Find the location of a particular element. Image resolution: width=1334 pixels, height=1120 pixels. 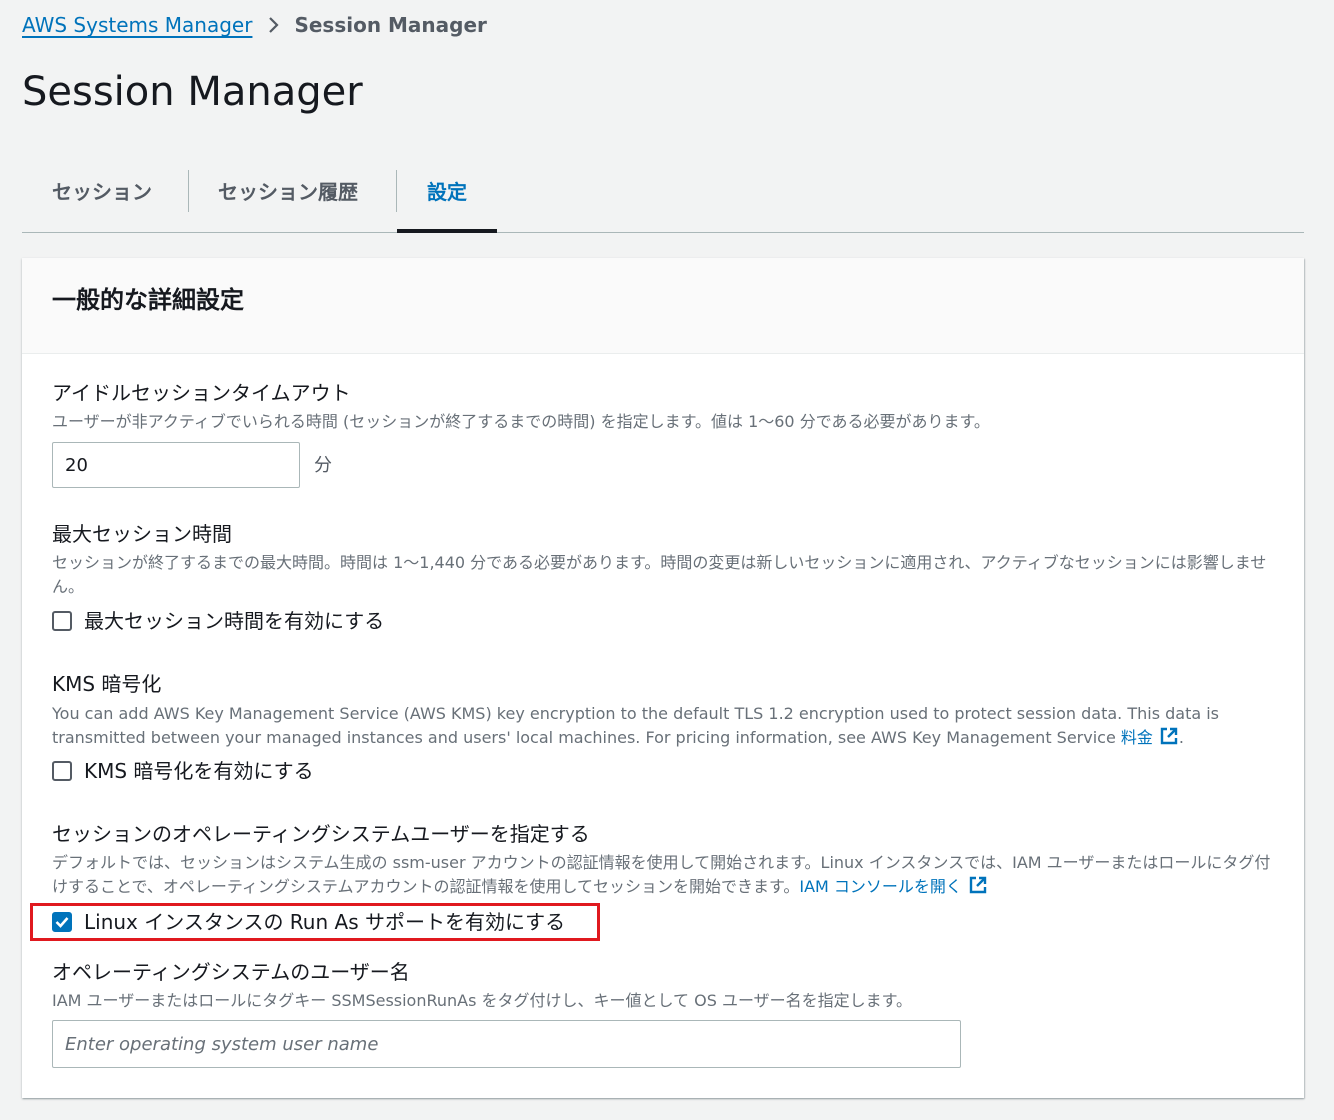

active-tab-indicator is located at coordinates (447, 231).